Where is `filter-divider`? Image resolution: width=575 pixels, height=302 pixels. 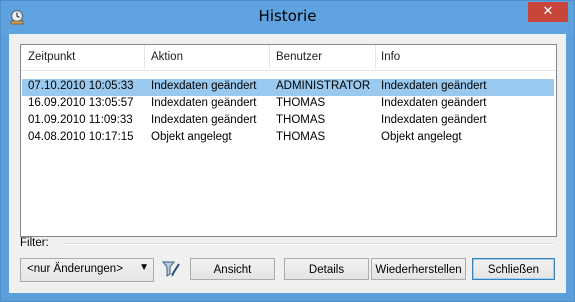 filter-divider is located at coordinates (309, 244).